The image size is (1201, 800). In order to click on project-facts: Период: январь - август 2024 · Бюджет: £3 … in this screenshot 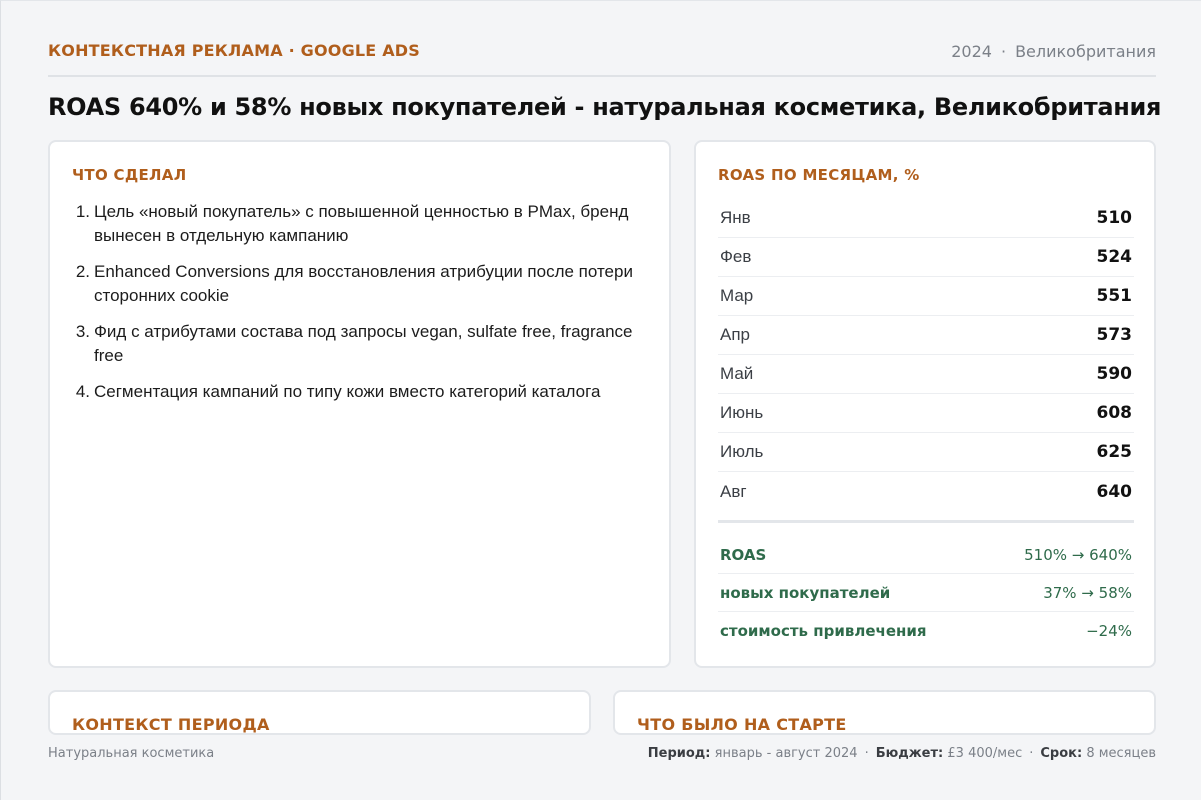, I will do `click(902, 753)`.